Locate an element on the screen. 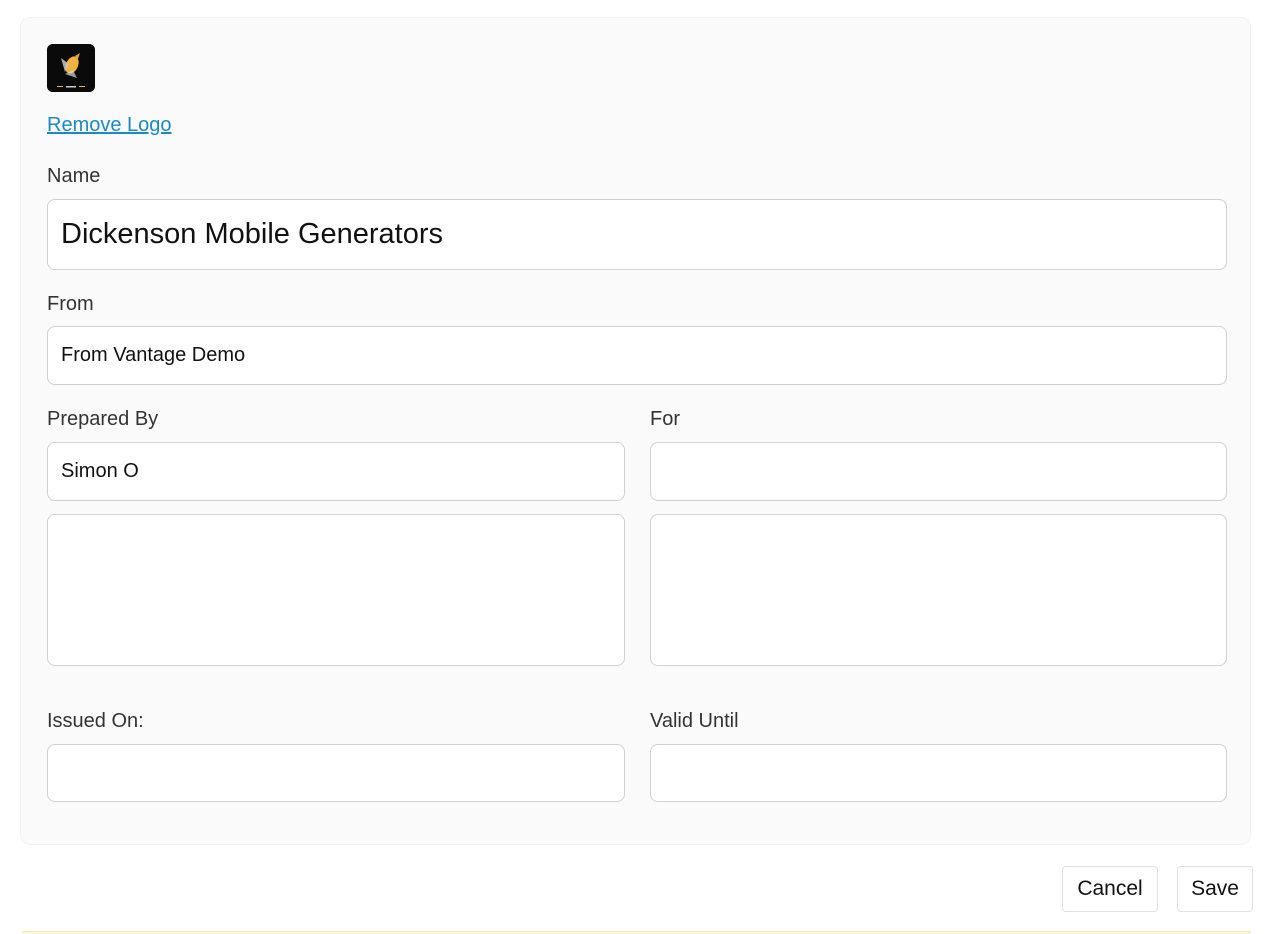 The height and width of the screenshot is (934, 1268). for-input is located at coordinates (938, 471).